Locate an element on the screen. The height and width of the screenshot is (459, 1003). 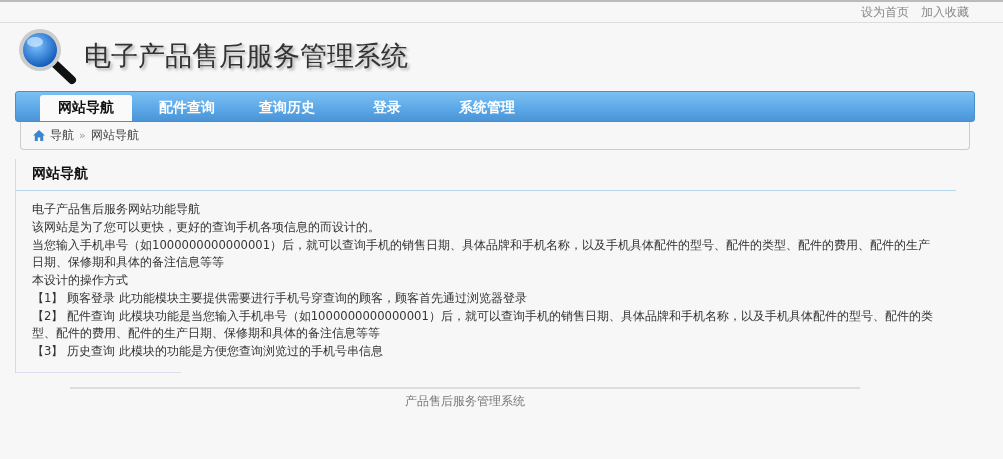
site-title: 电子产品售后服务管理系统 is located at coordinates (246, 56).